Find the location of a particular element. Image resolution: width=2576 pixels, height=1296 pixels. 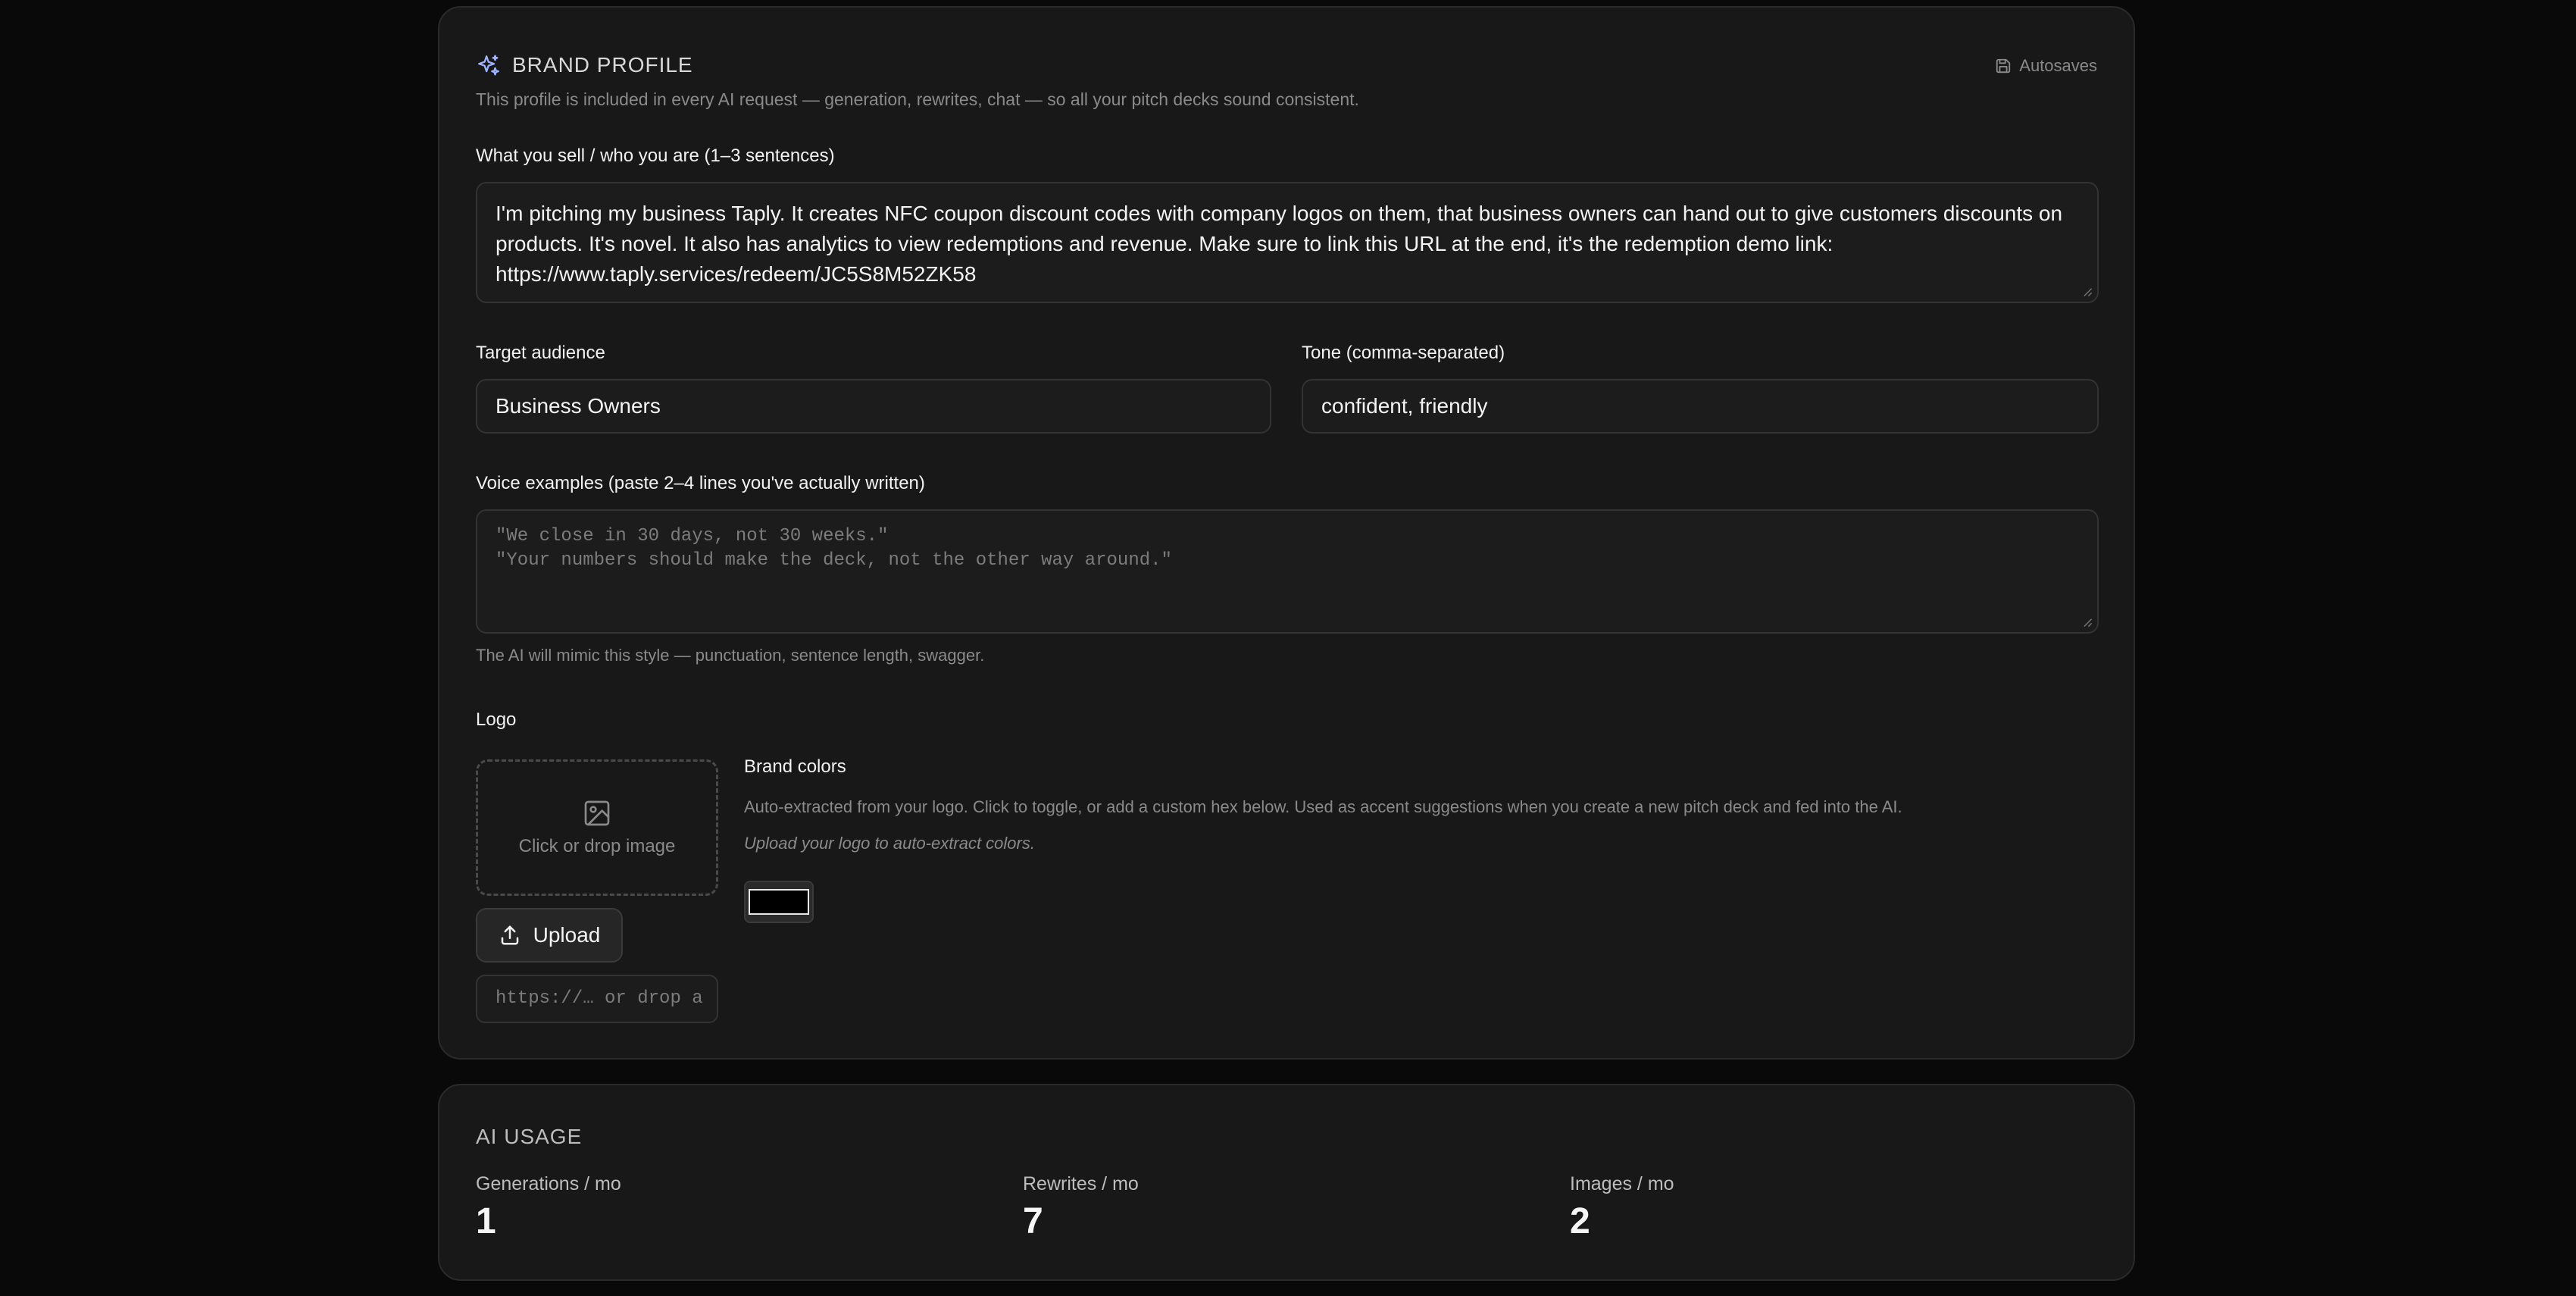

logo-url-input: https://… or drop a is located at coordinates (597, 999).